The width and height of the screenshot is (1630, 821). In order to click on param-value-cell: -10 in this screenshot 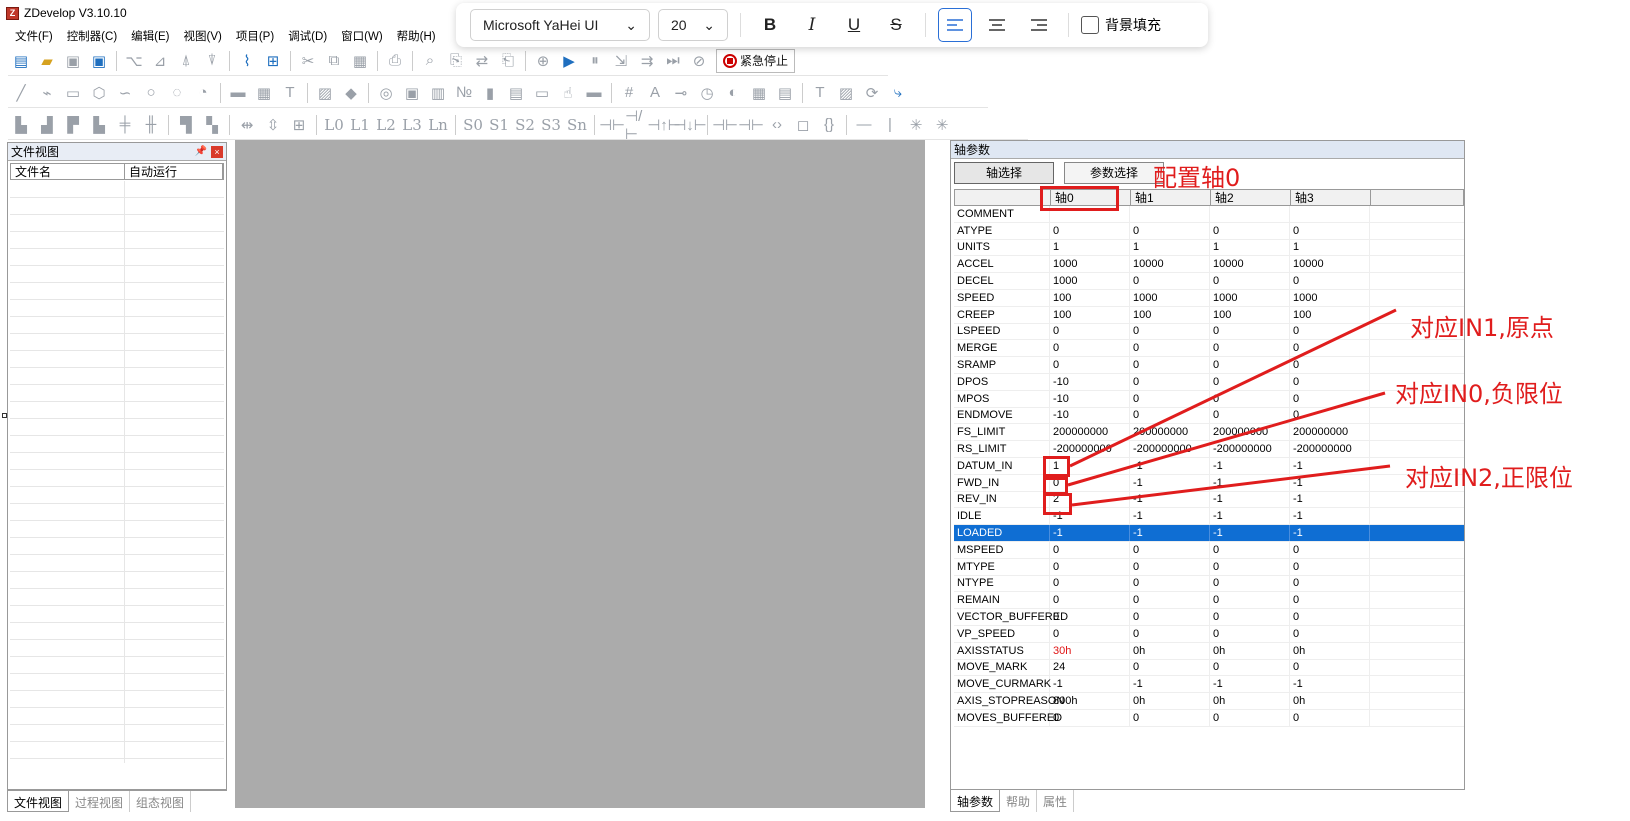, I will do `click(1090, 415)`.